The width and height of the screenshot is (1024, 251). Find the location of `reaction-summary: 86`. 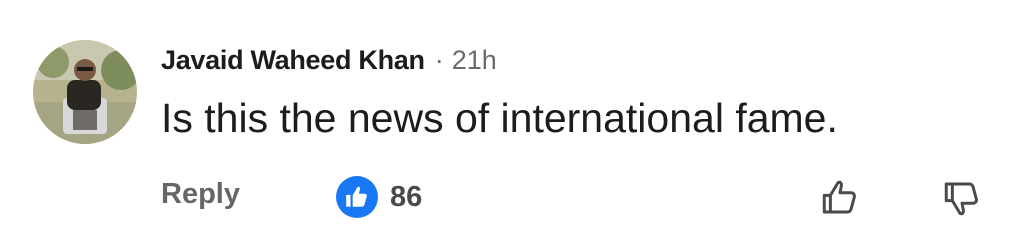

reaction-summary: 86 is located at coordinates (379, 197).